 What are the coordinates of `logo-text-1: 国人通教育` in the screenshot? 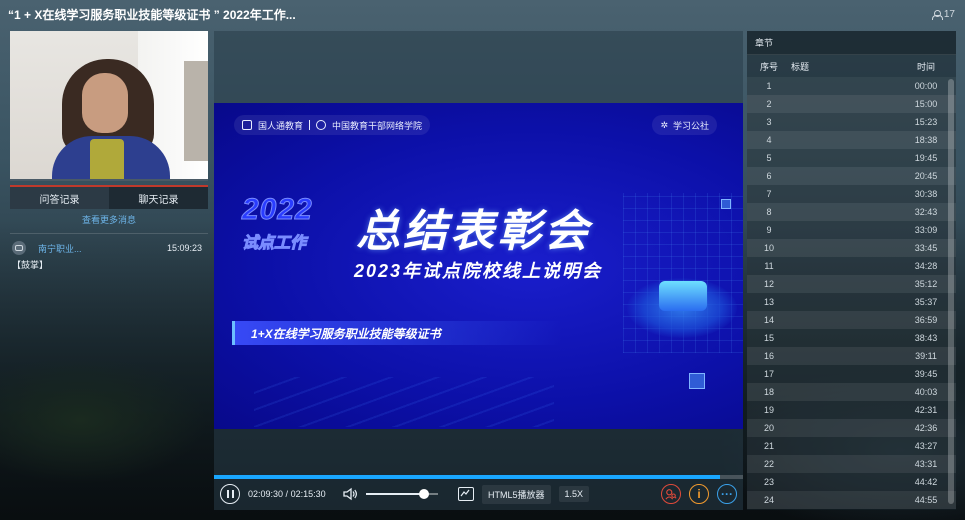 It's located at (281, 125).